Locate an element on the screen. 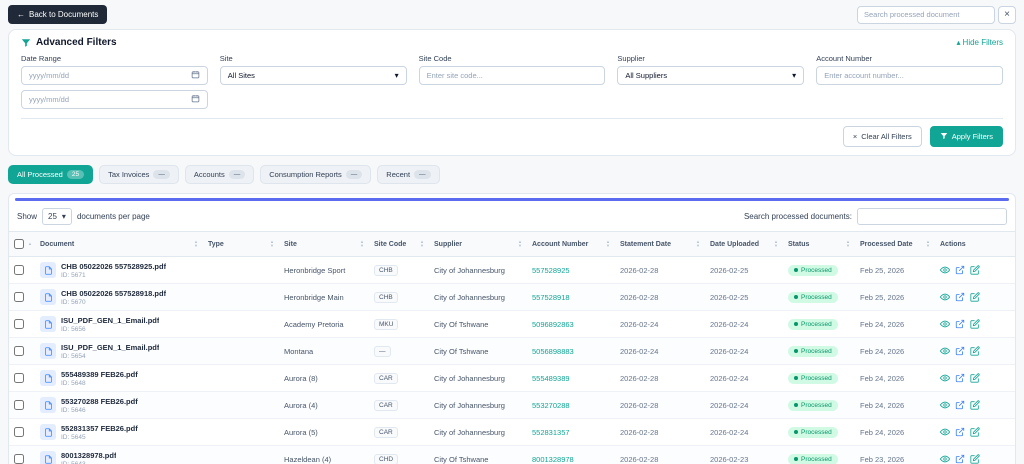 Image resolution: width=1024 pixels, height=464 pixels. header-site-code: Site Code ▲ ▼ is located at coordinates (399, 244).